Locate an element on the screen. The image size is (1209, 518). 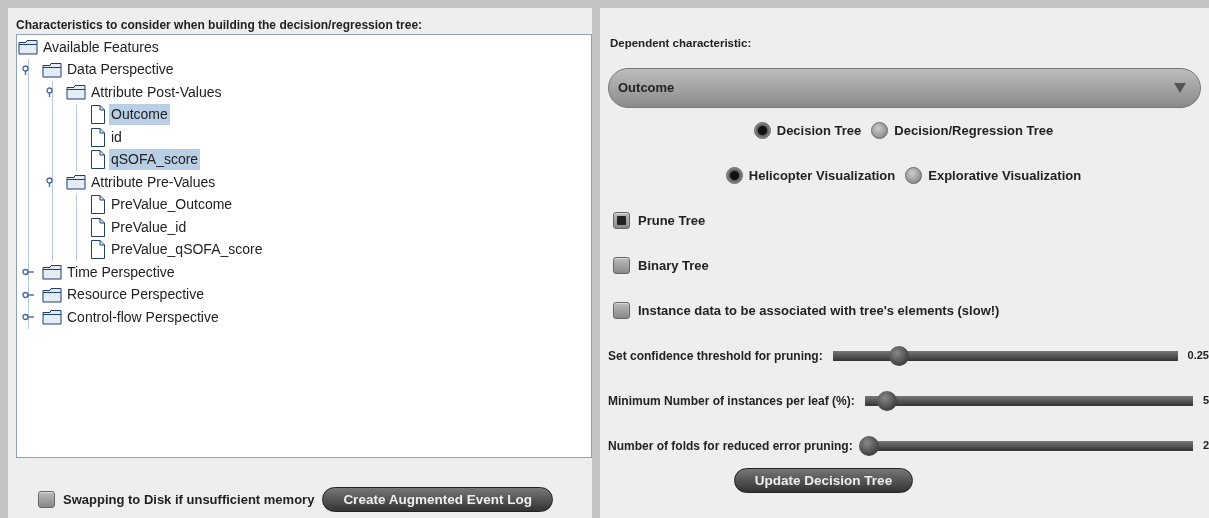
slider-label: Minimum Number of instances per leaf (%): is located at coordinates (731, 401).